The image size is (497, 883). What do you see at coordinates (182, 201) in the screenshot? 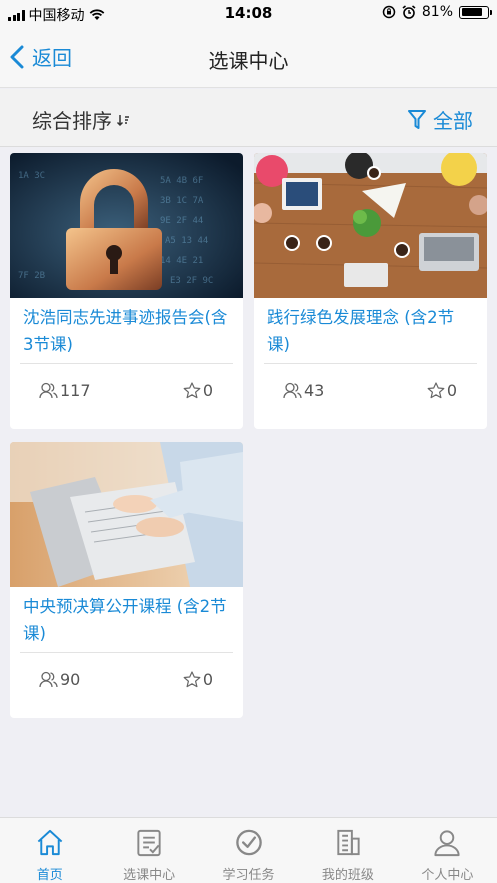
I see `svg-text: 3B 1C 7A` at bounding box center [182, 201].